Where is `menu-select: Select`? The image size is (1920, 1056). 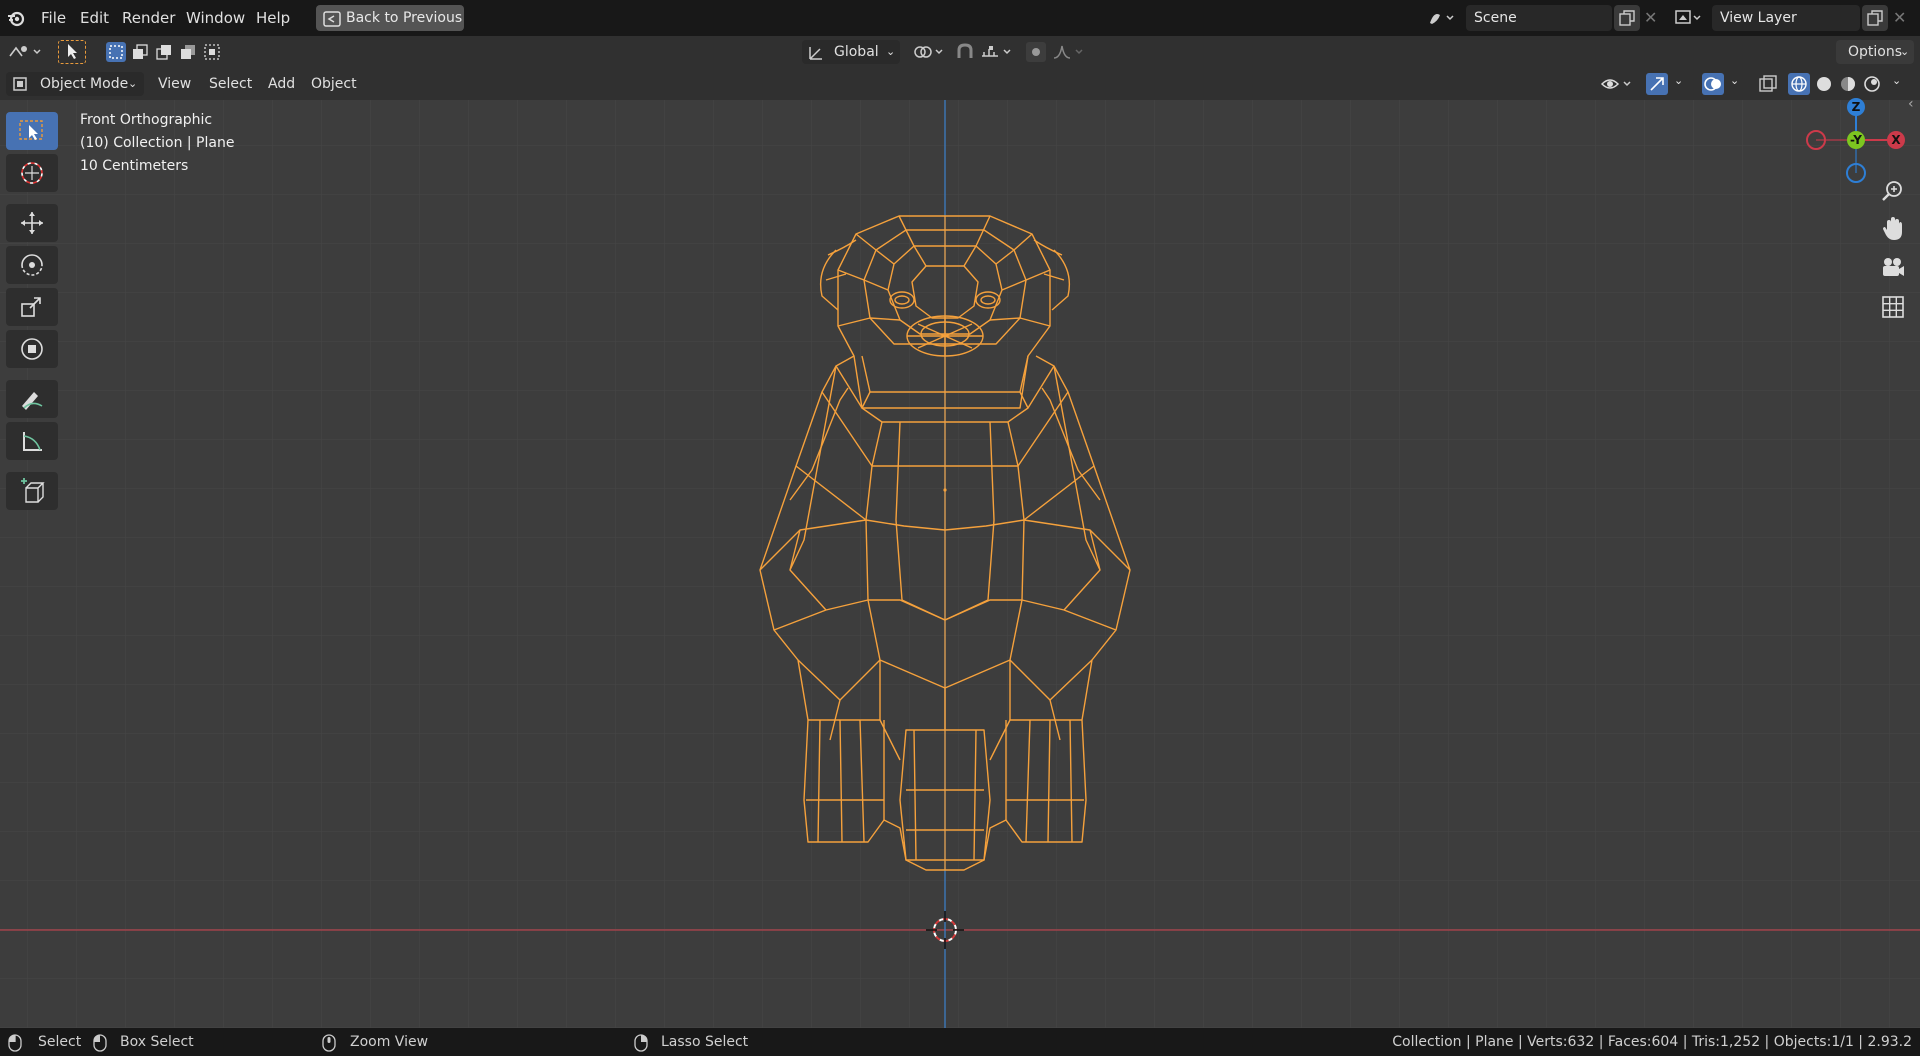 menu-select: Select is located at coordinates (230, 84).